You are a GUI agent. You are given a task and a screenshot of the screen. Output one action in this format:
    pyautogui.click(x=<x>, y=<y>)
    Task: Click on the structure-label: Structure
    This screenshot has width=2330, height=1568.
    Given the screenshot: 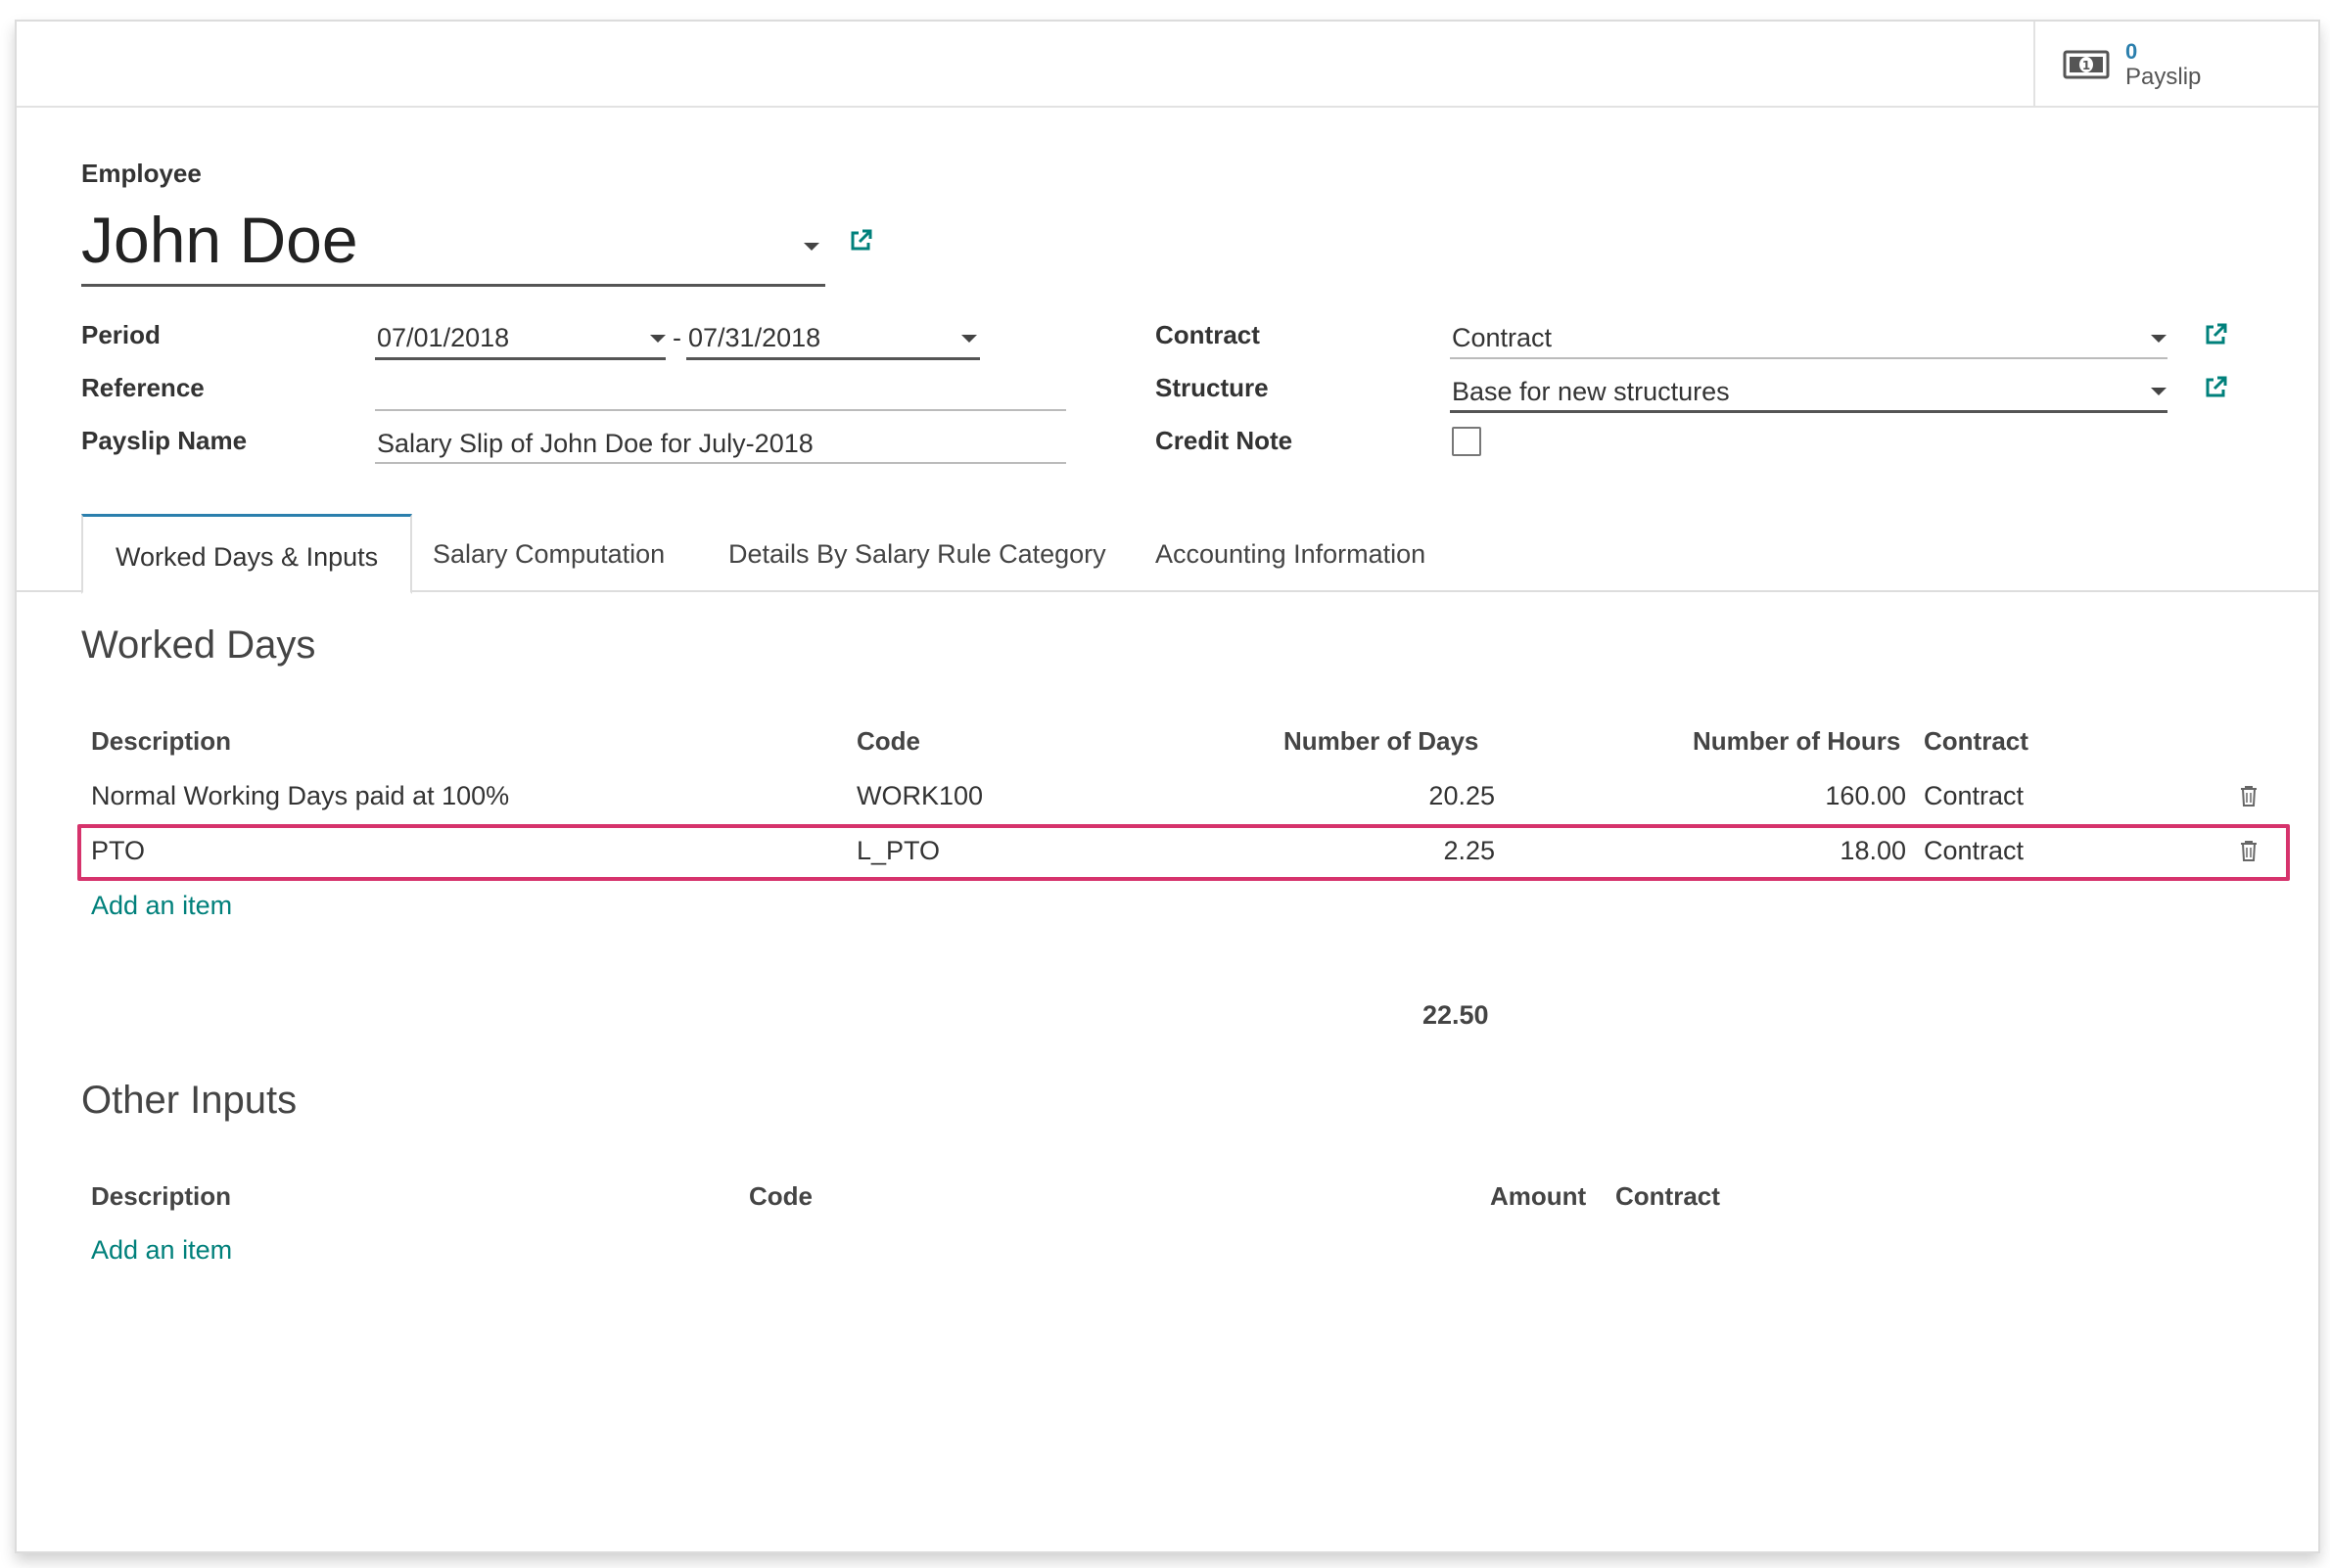 What is the action you would take?
    pyautogui.click(x=1212, y=387)
    